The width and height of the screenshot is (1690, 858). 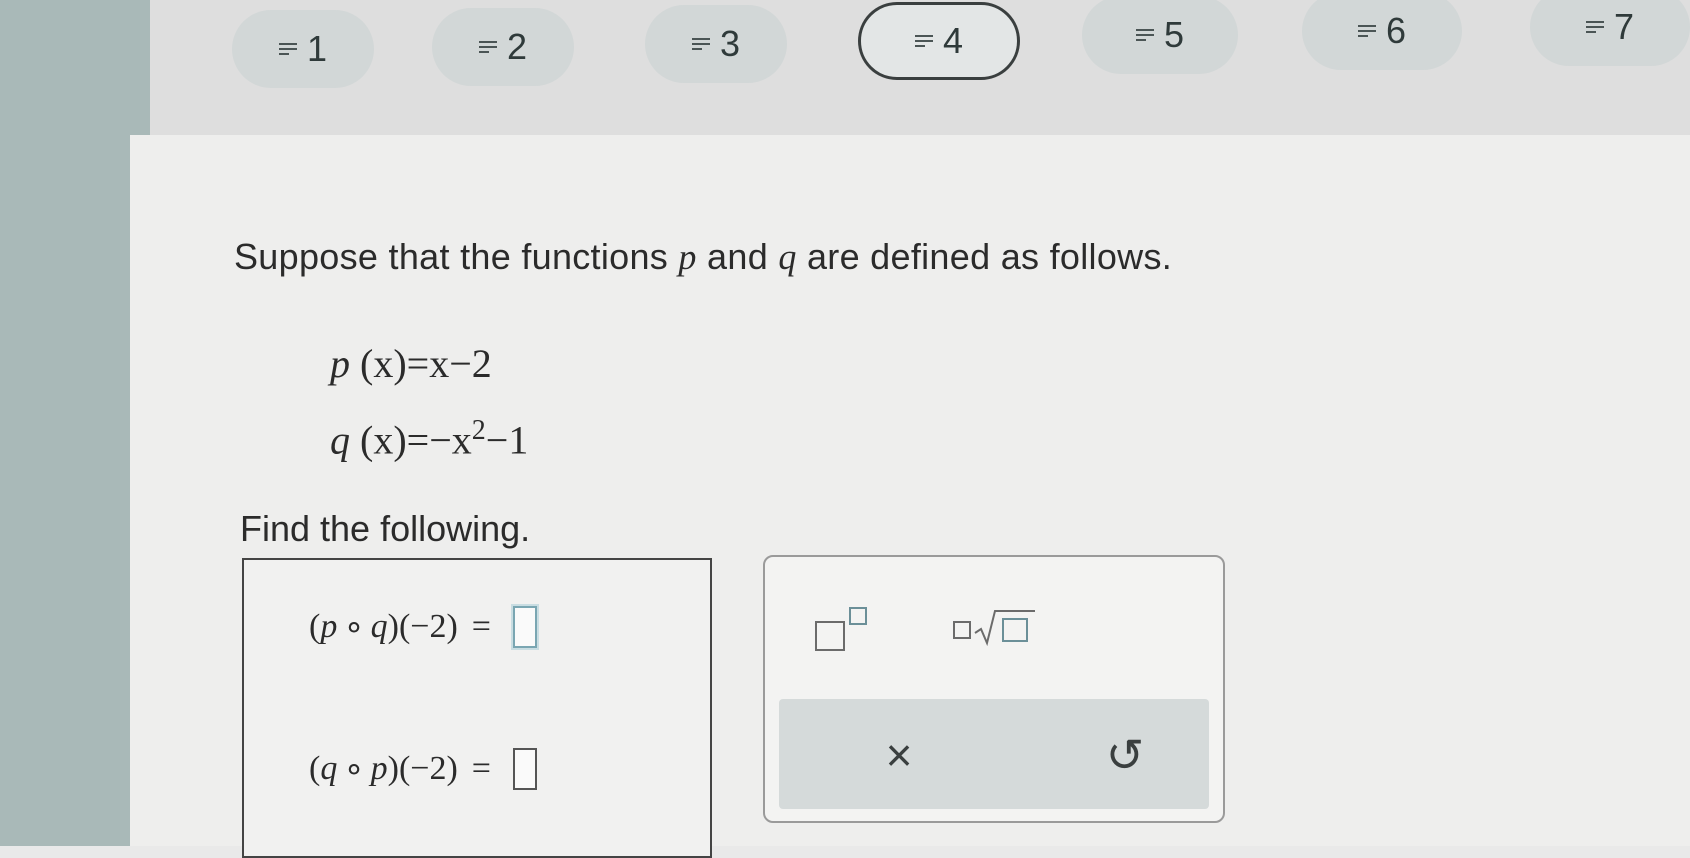 I want to click on variable-p: p, so click(x=687, y=257).